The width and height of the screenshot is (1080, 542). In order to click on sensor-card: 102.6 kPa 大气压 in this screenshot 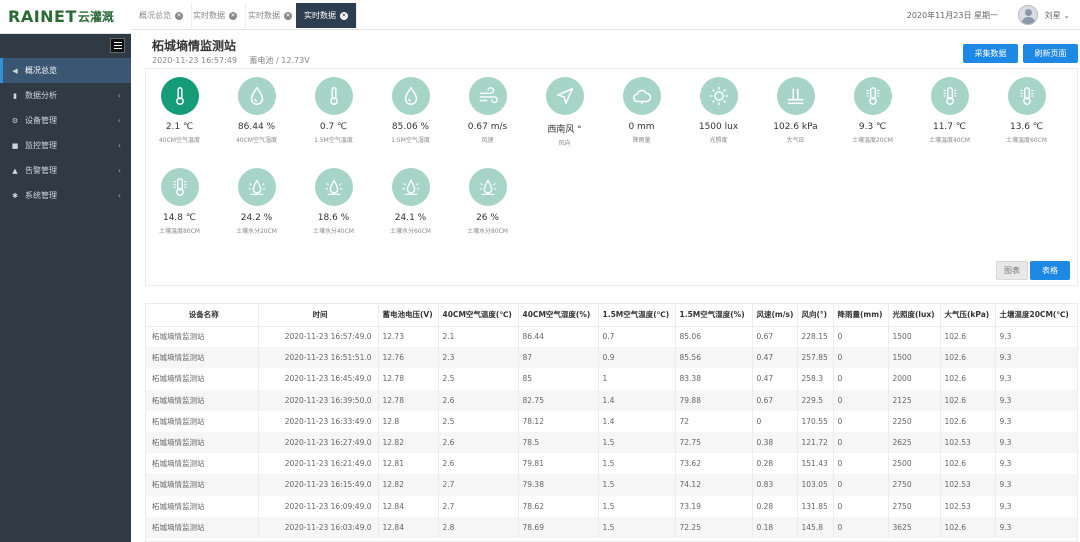, I will do `click(795, 110)`.